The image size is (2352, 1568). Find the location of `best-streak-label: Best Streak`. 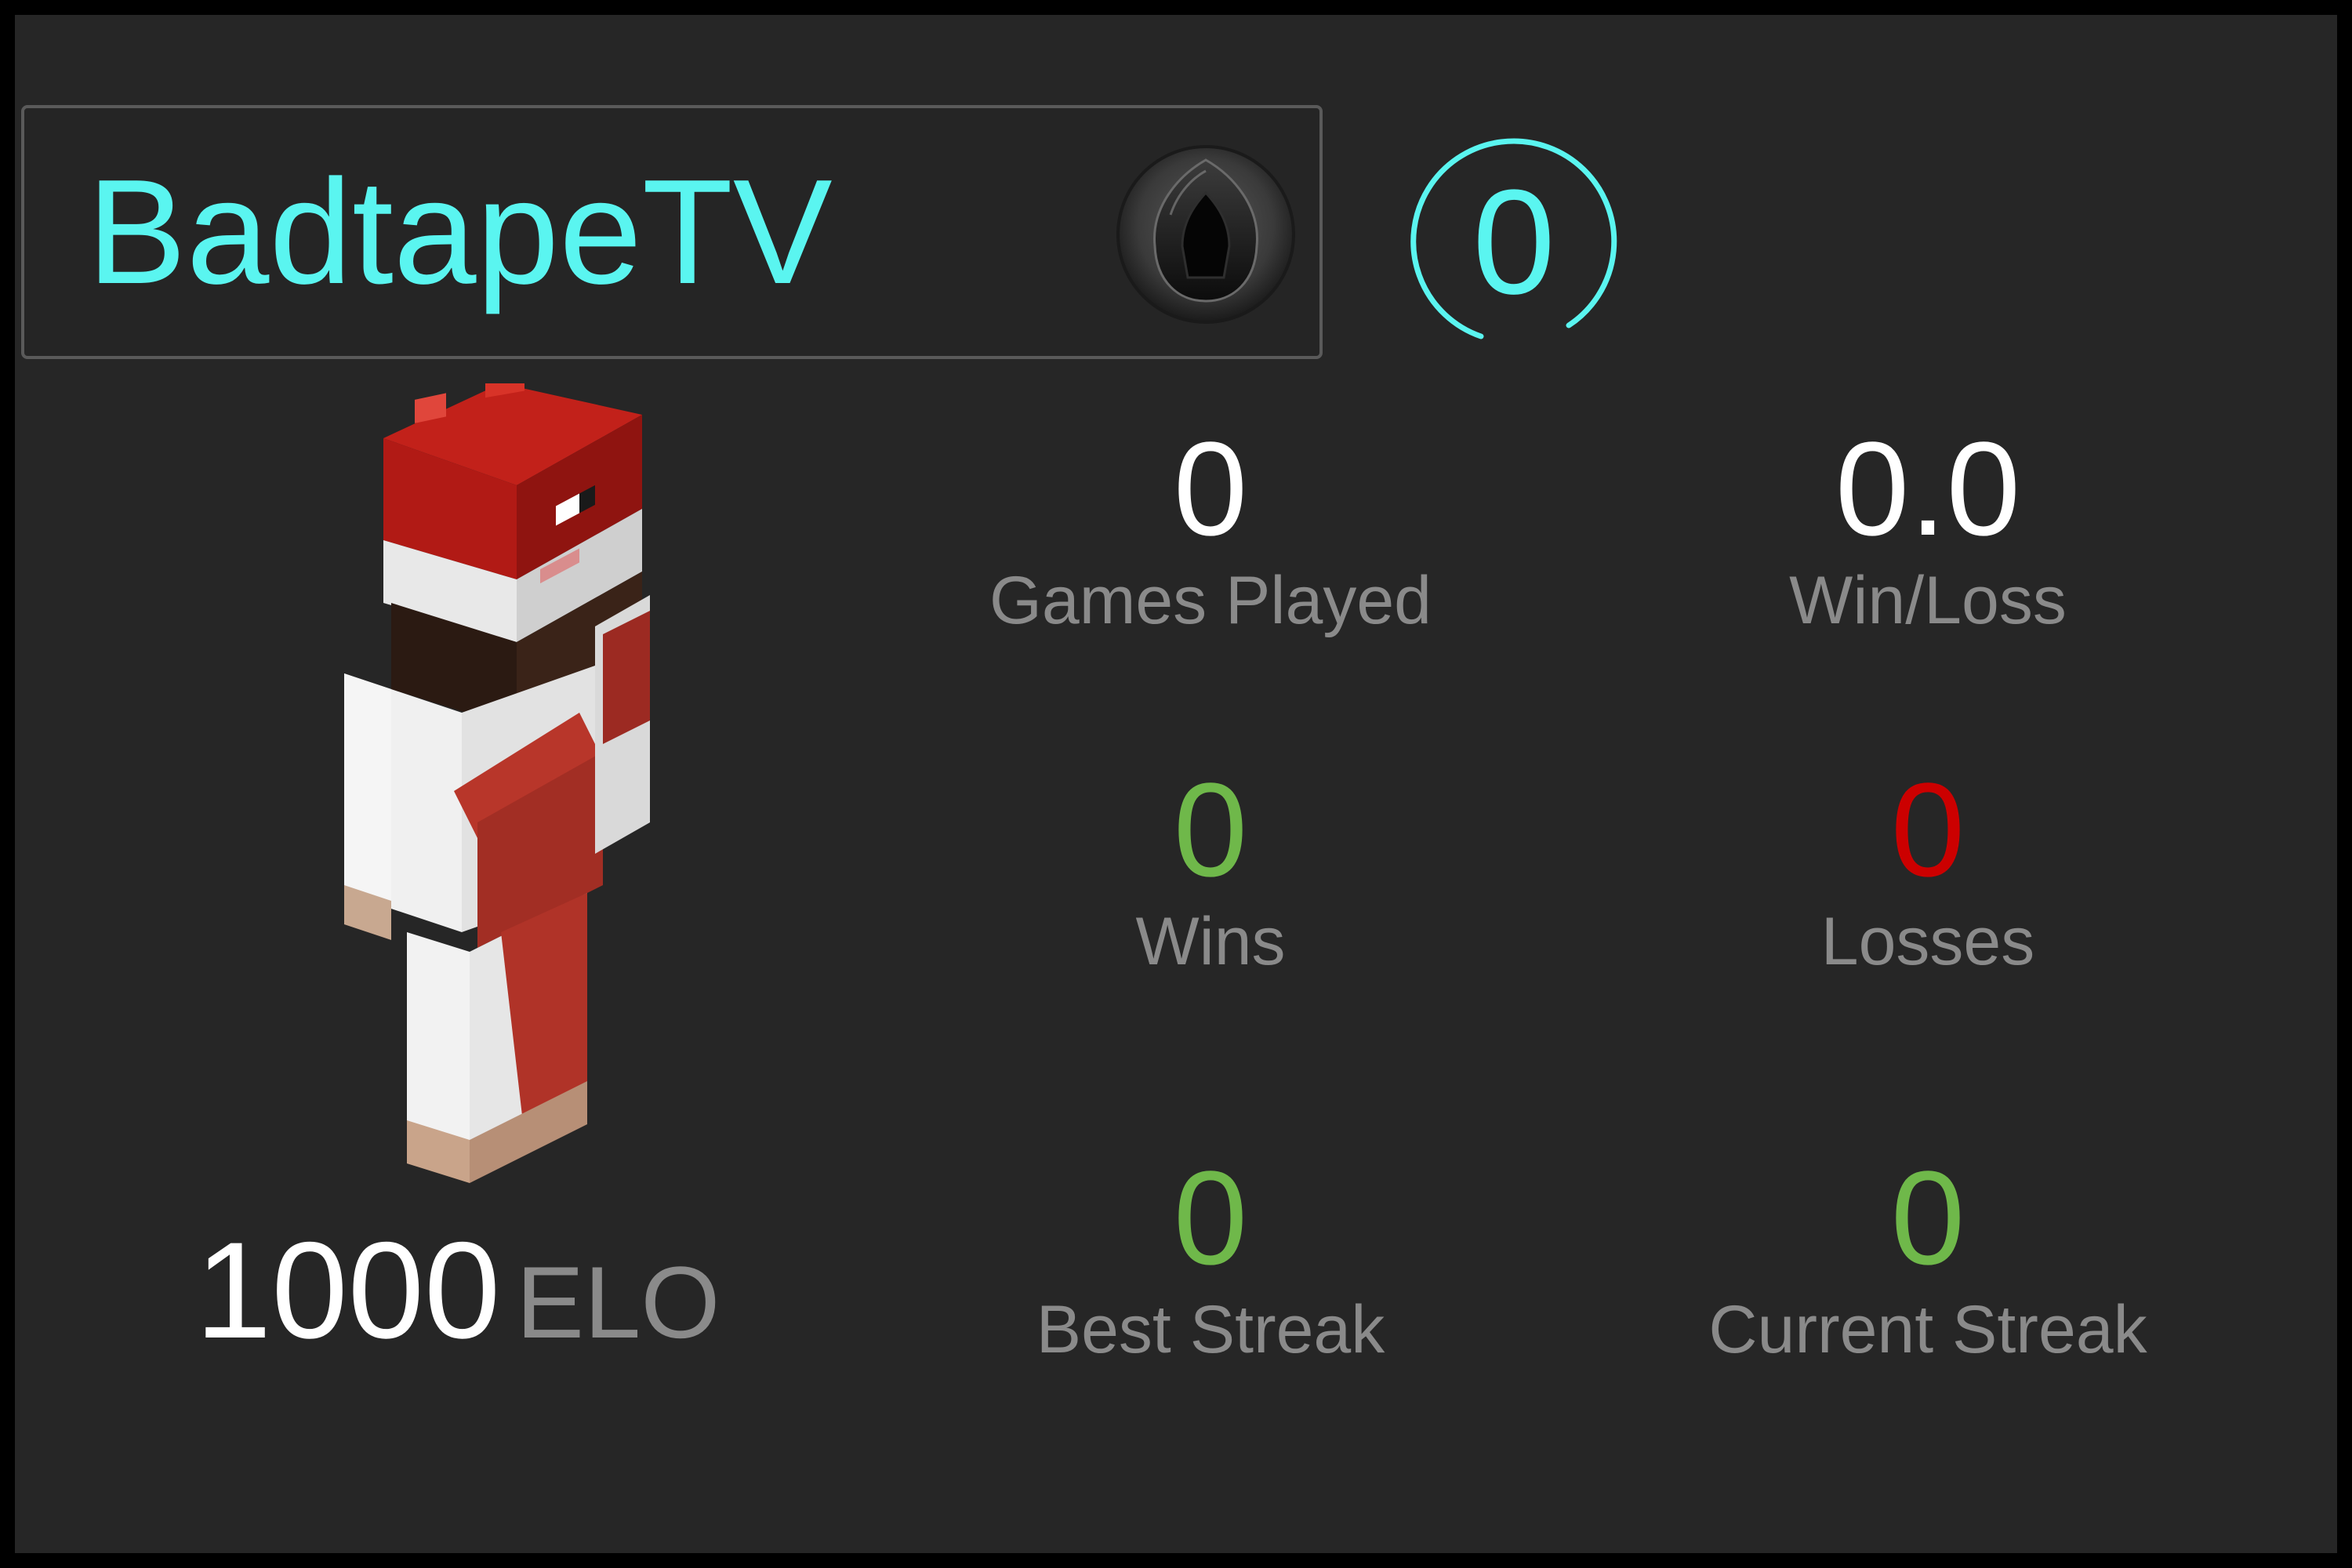

best-streak-label: Best Streak is located at coordinates (1210, 1329).